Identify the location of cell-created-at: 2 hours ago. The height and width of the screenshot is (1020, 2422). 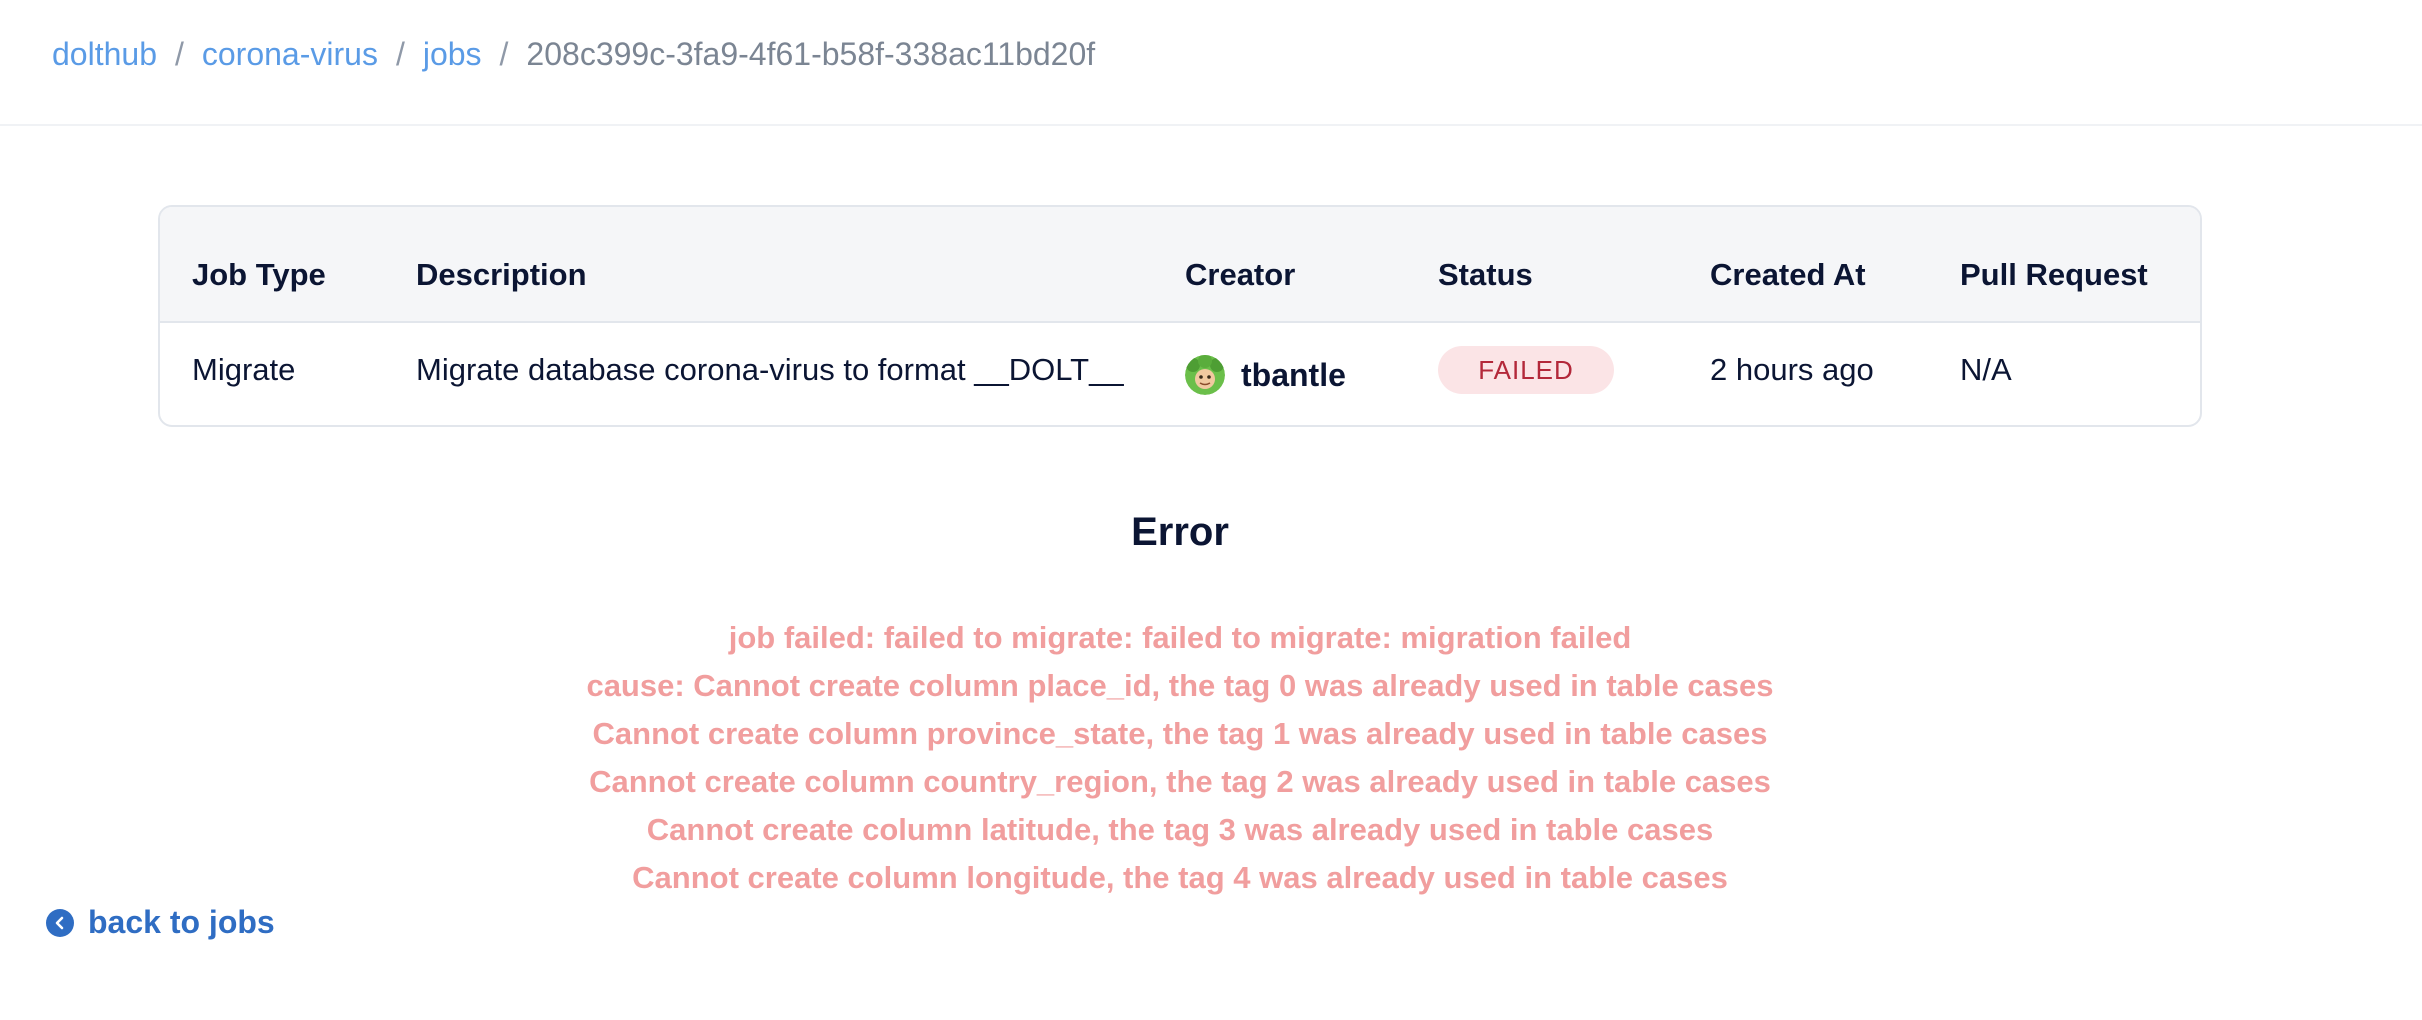
(1792, 369).